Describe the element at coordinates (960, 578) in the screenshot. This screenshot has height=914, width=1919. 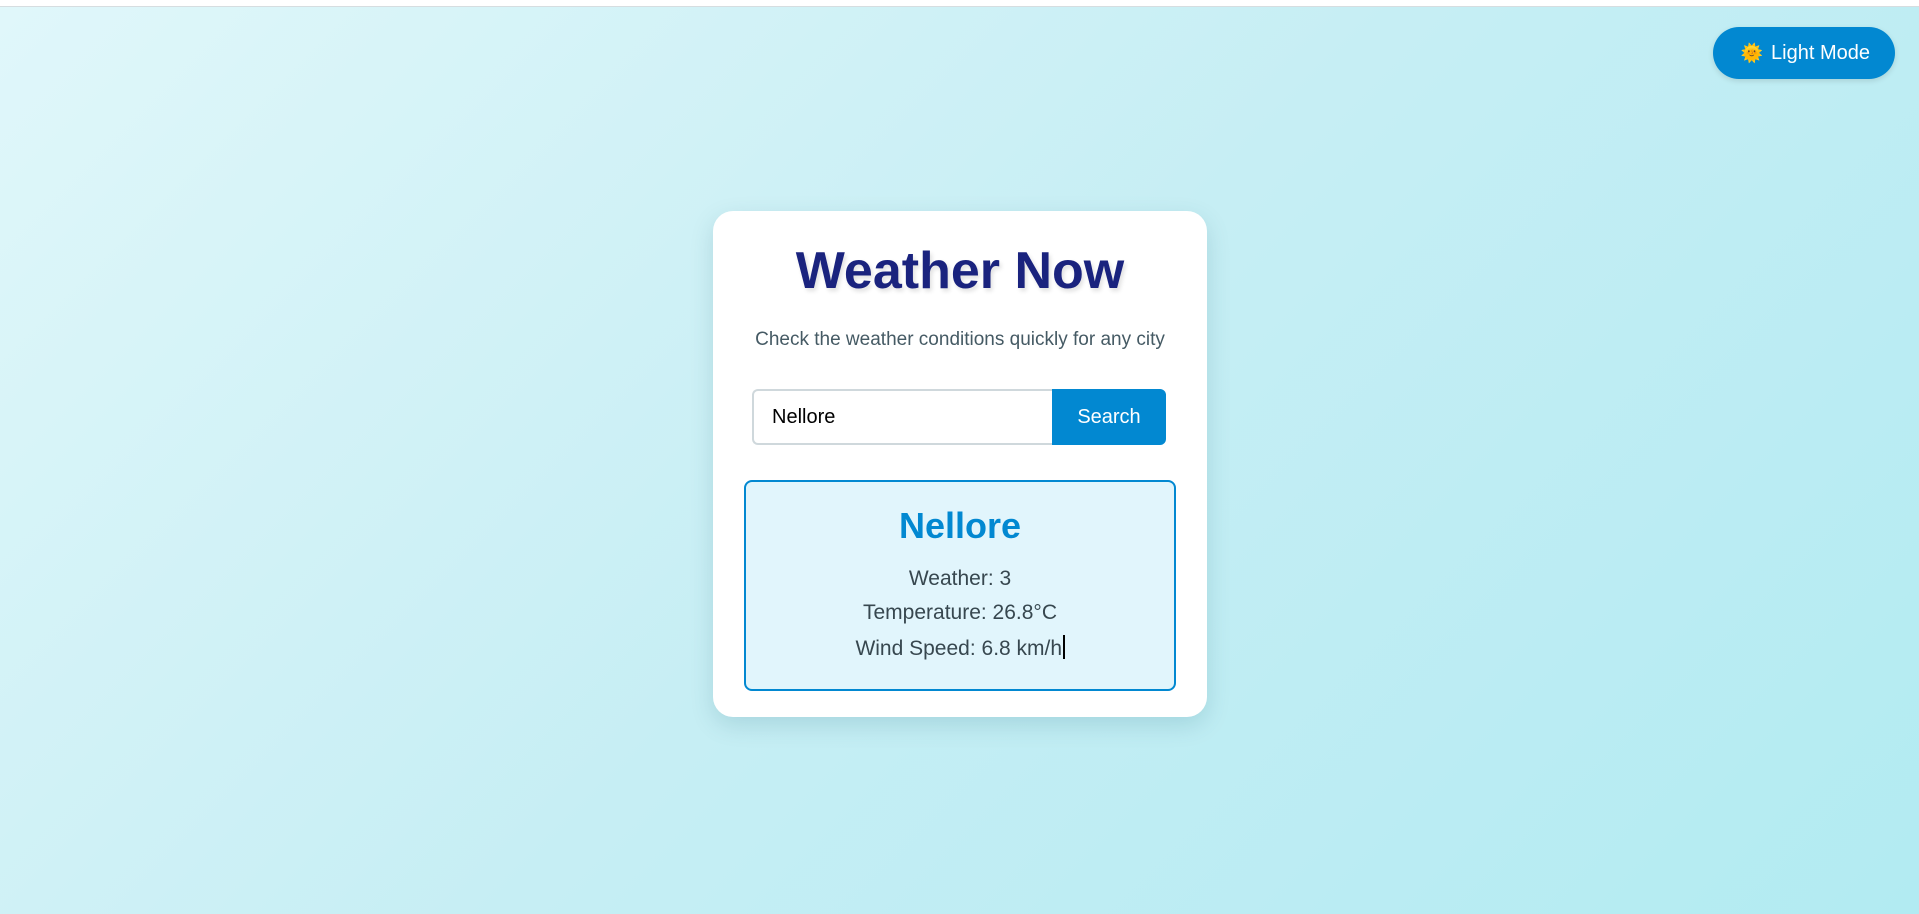
I see `weather-code: Weather: 3` at that location.